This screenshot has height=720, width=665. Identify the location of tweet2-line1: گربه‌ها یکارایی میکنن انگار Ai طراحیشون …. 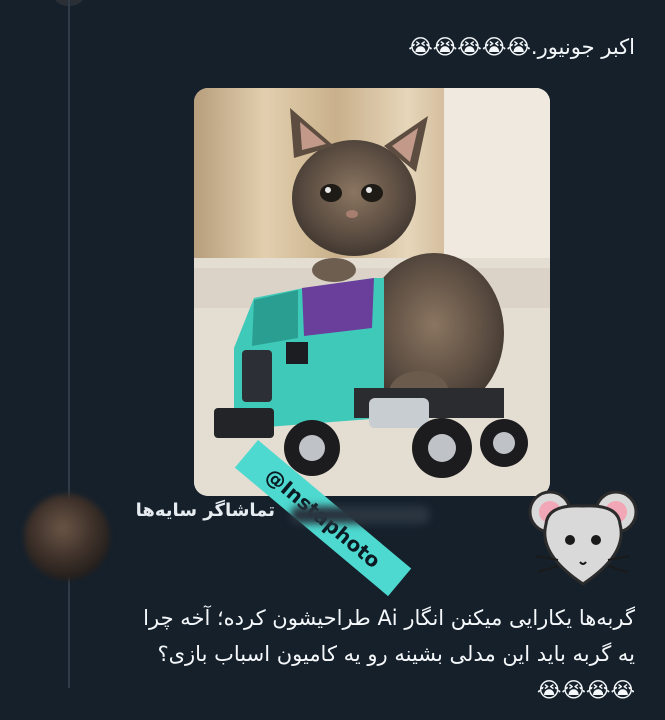
(389, 618).